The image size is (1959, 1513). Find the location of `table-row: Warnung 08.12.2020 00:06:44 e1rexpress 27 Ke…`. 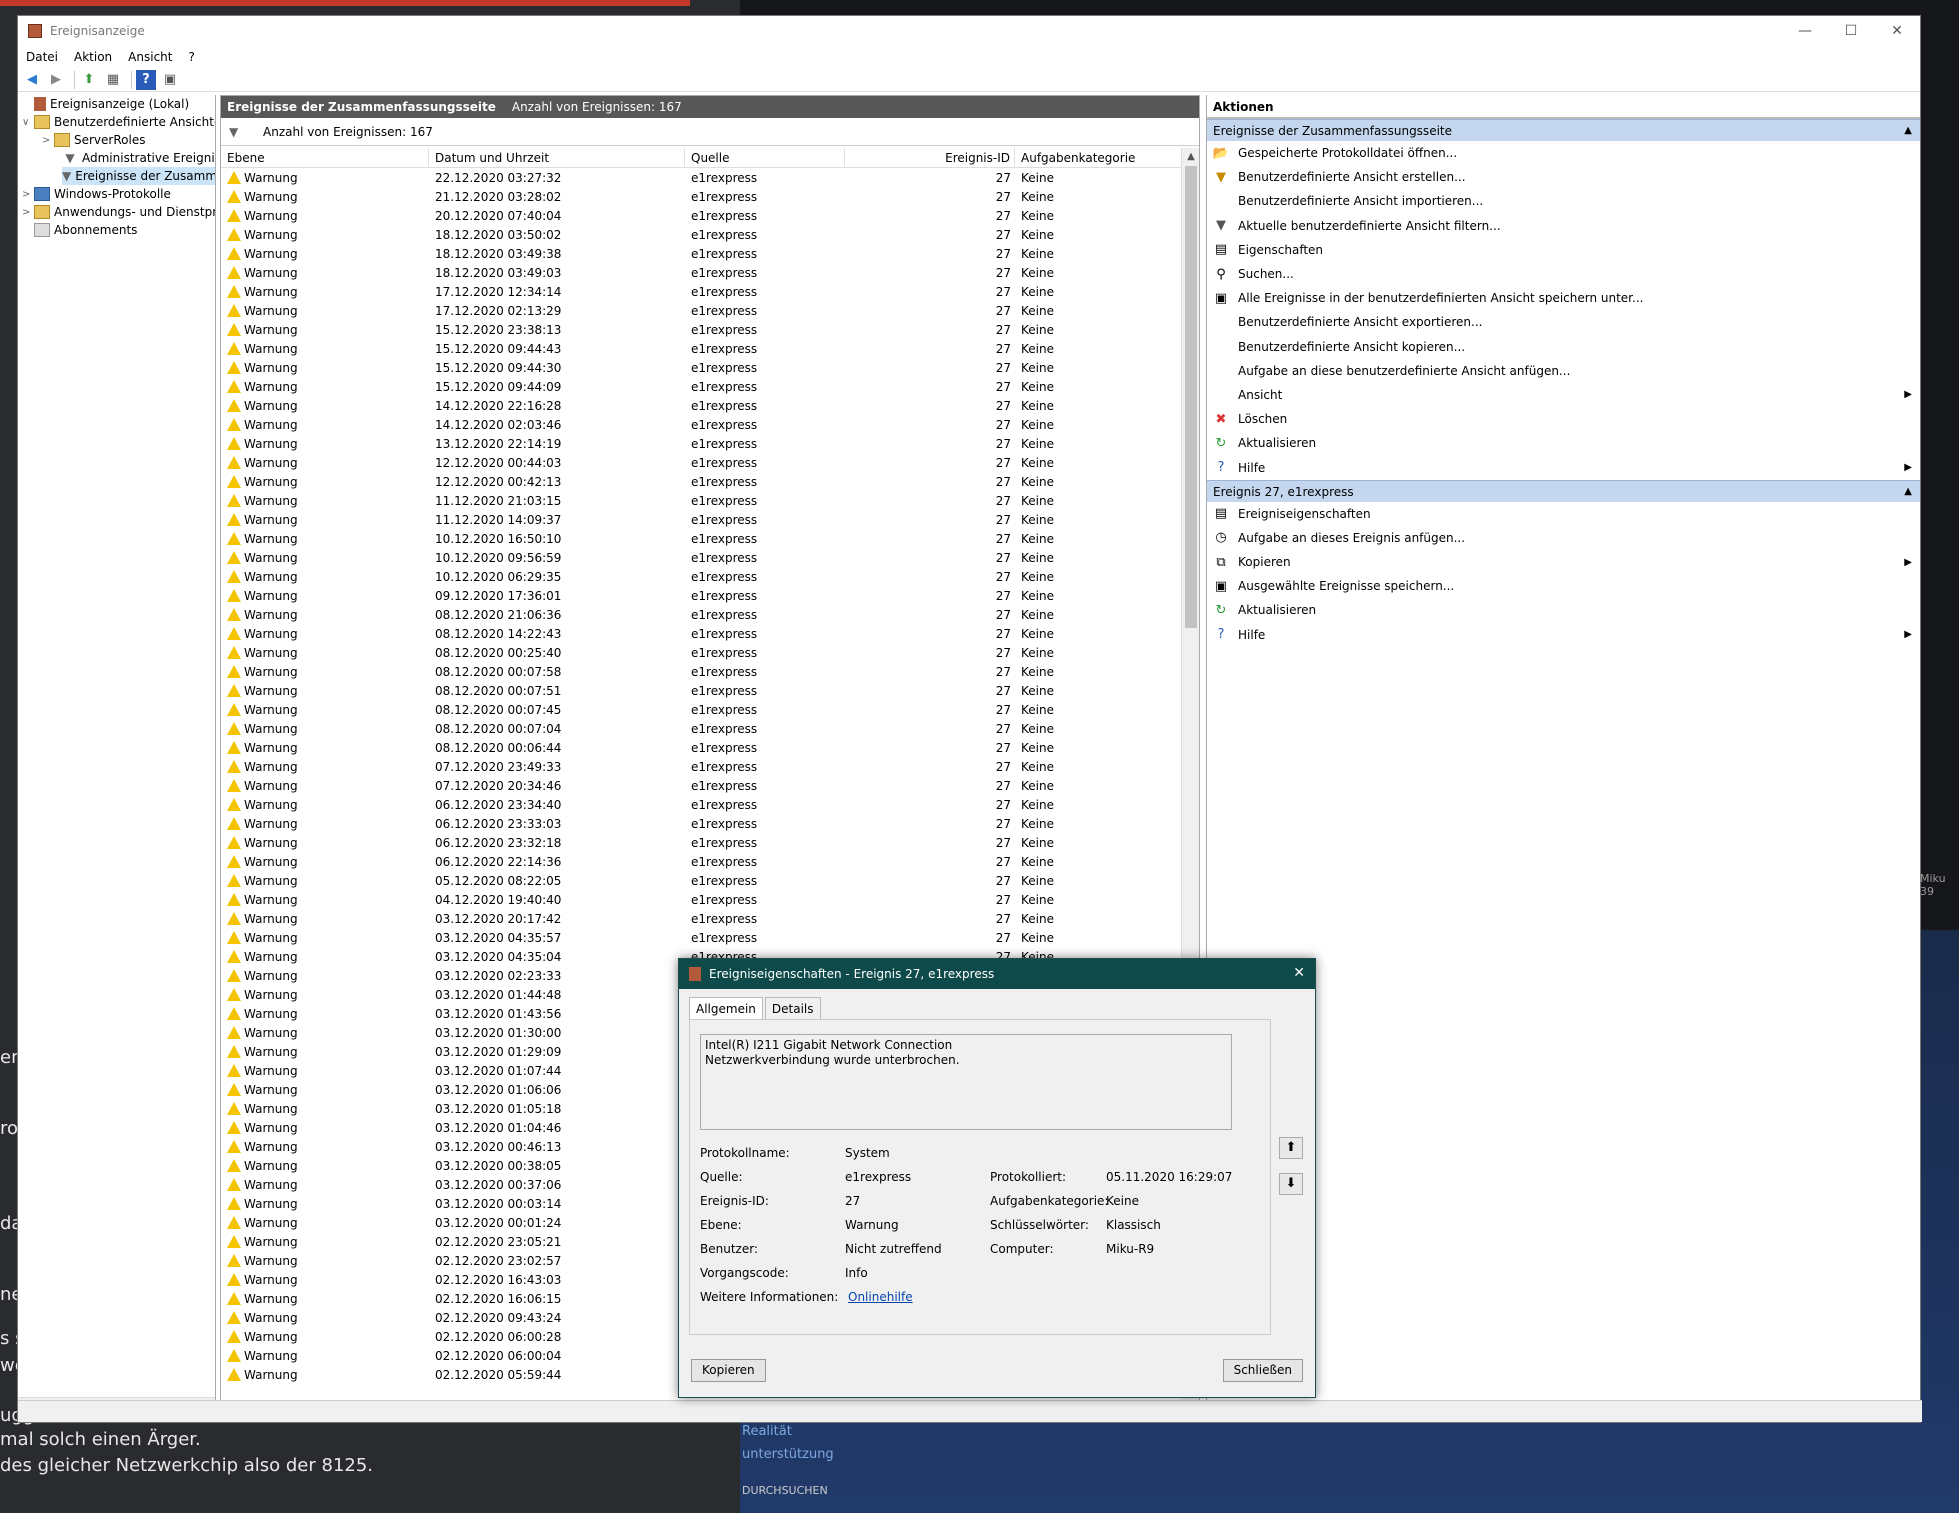

table-row: Warnung 08.12.2020 00:06:44 e1rexpress 27 Ke… is located at coordinates (700, 748).